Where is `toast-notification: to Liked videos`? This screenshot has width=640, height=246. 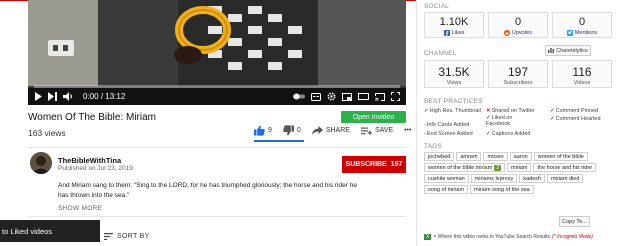 toast-notification: to Liked videos is located at coordinates (50, 231).